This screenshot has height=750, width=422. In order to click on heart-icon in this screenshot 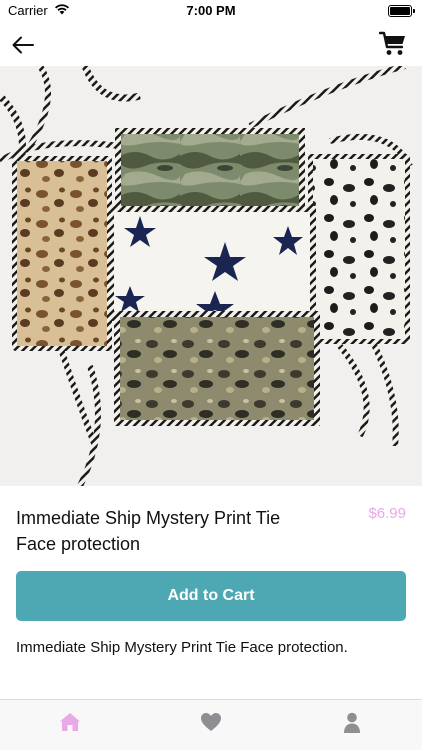, I will do `click(211, 722)`.